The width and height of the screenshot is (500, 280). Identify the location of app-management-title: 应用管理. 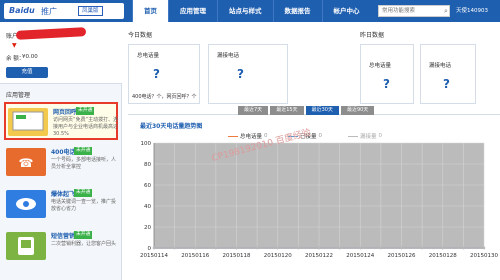
(18, 95).